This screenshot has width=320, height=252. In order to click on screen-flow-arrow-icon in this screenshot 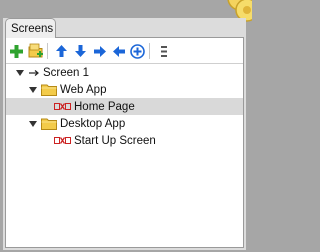, I will do `click(34, 73)`.